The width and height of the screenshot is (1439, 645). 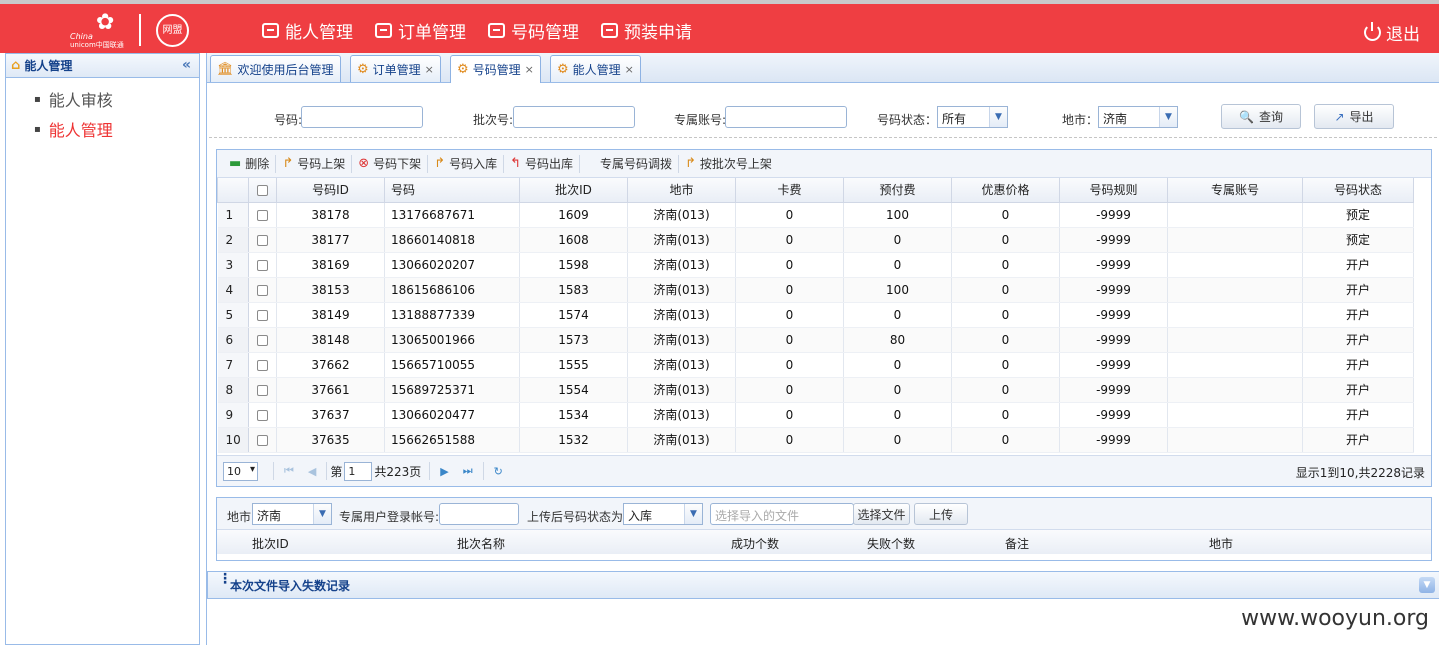 I want to click on last-page-icon: ⏭, so click(x=468, y=471).